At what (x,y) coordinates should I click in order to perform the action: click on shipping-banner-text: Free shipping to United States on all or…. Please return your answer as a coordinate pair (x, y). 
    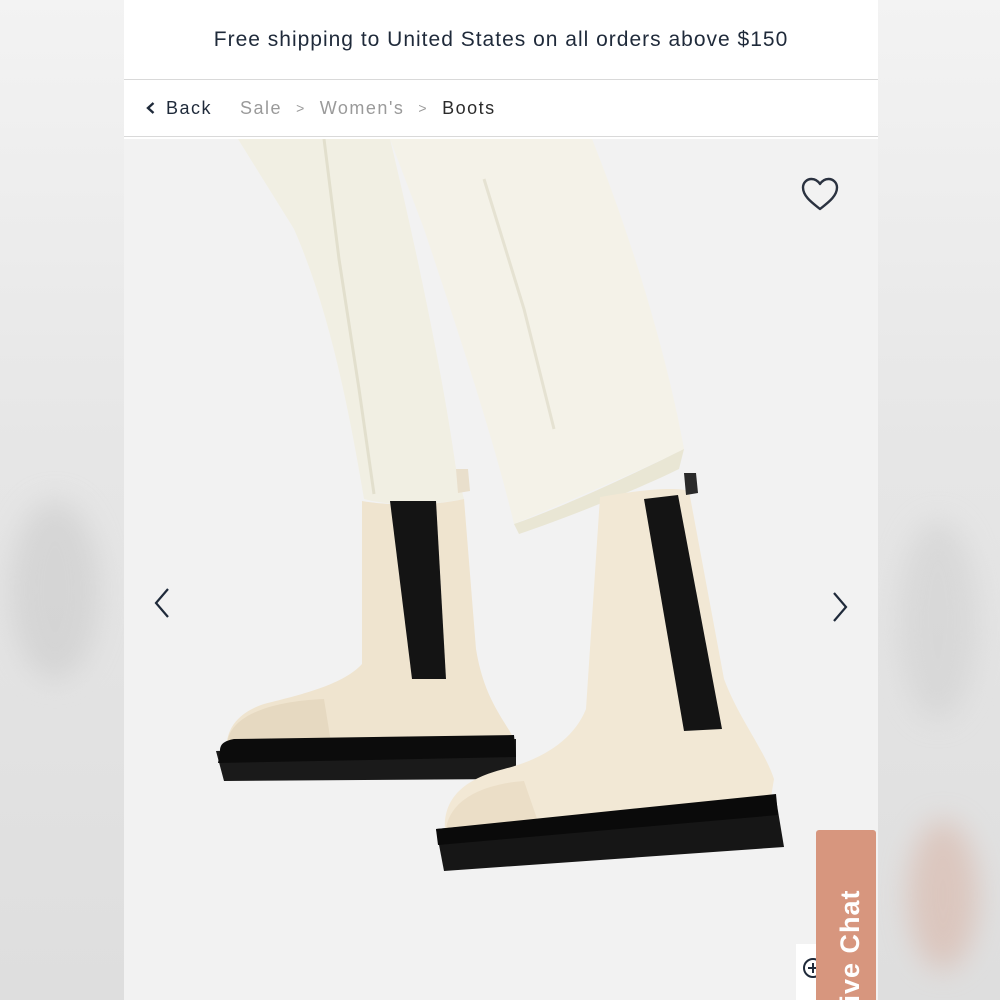
    Looking at the image, I should click on (501, 39).